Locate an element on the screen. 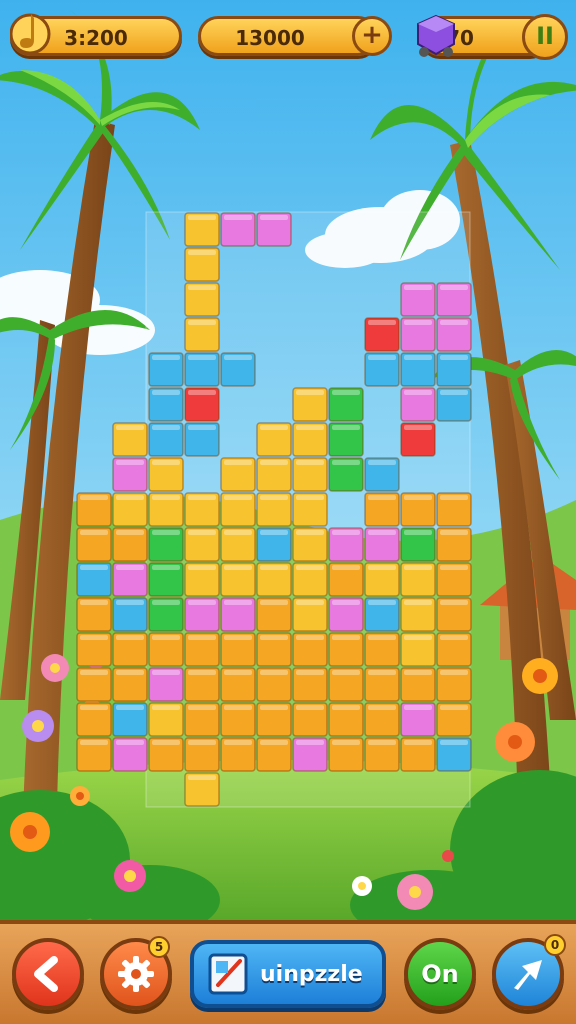 The height and width of the screenshot is (1024, 576). cube-icon is located at coordinates (436, 35).